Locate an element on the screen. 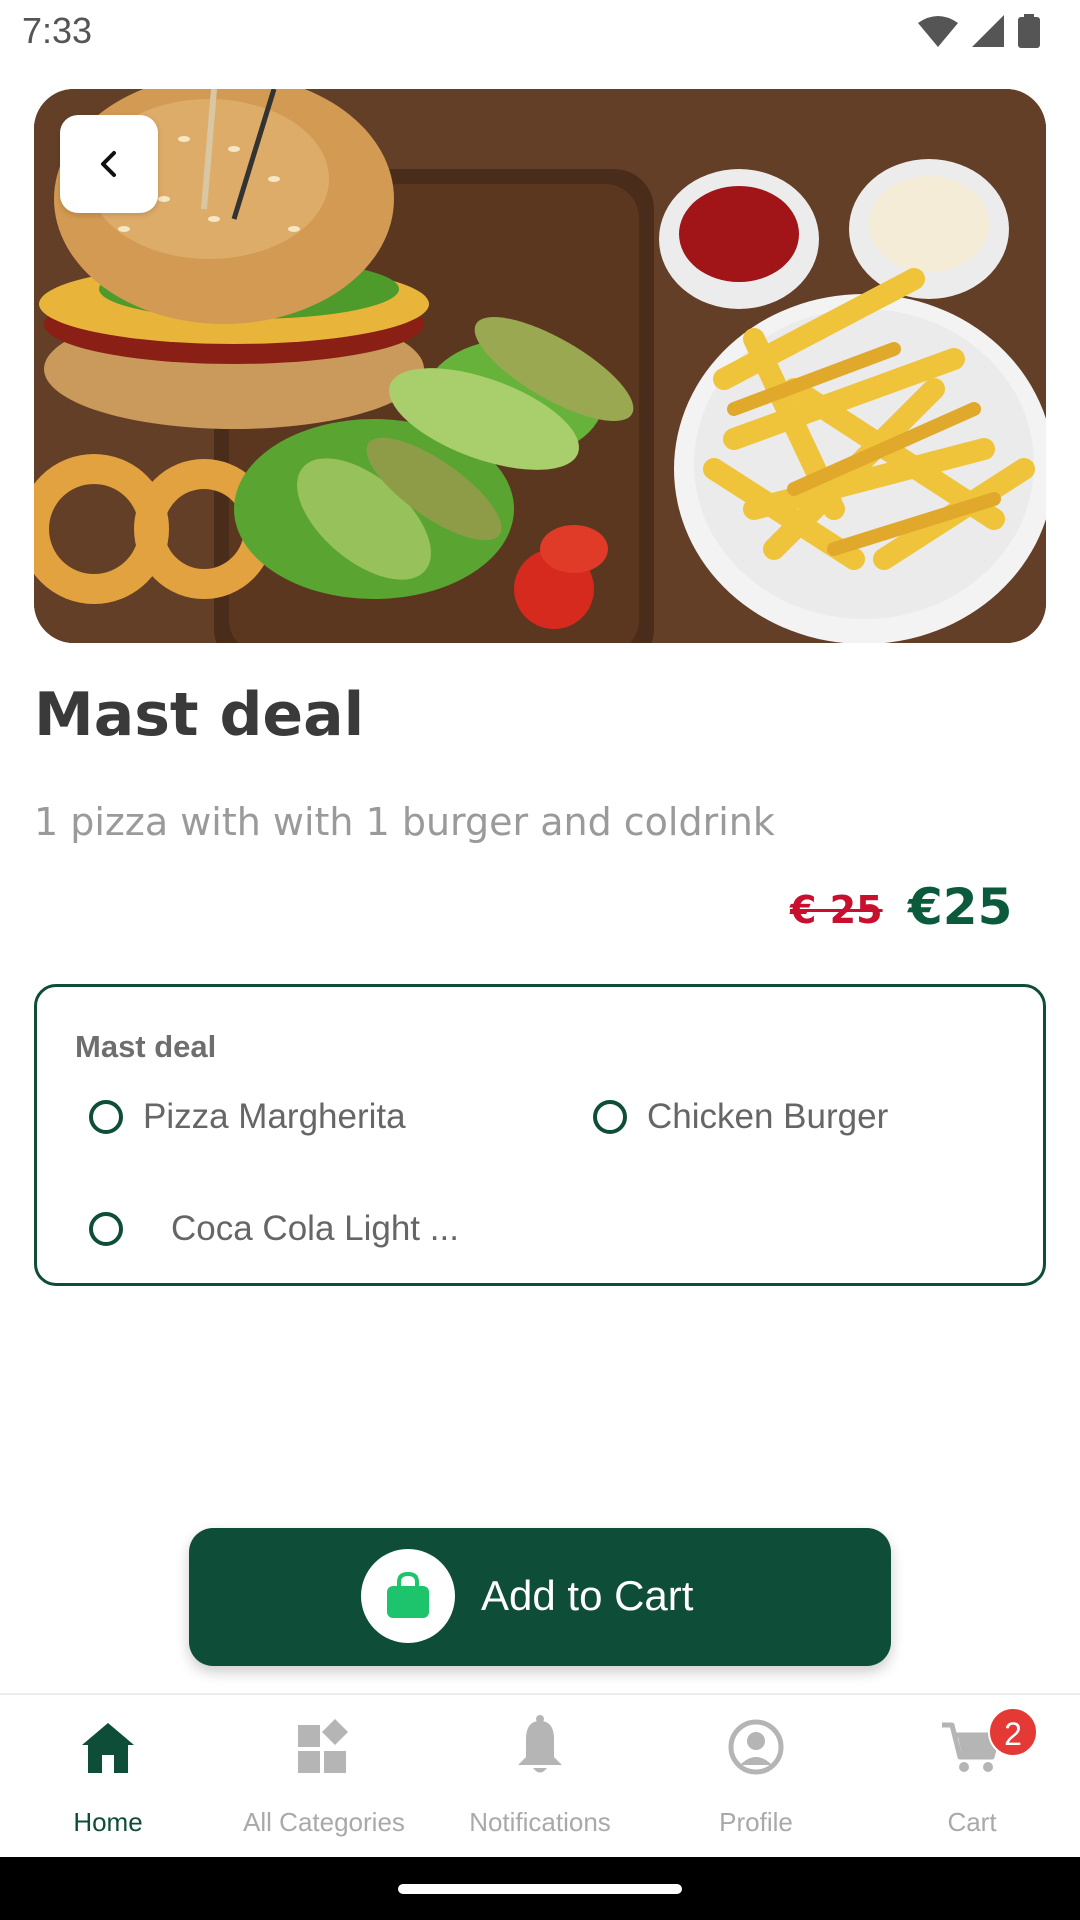  status-icons is located at coordinates (979, 31).